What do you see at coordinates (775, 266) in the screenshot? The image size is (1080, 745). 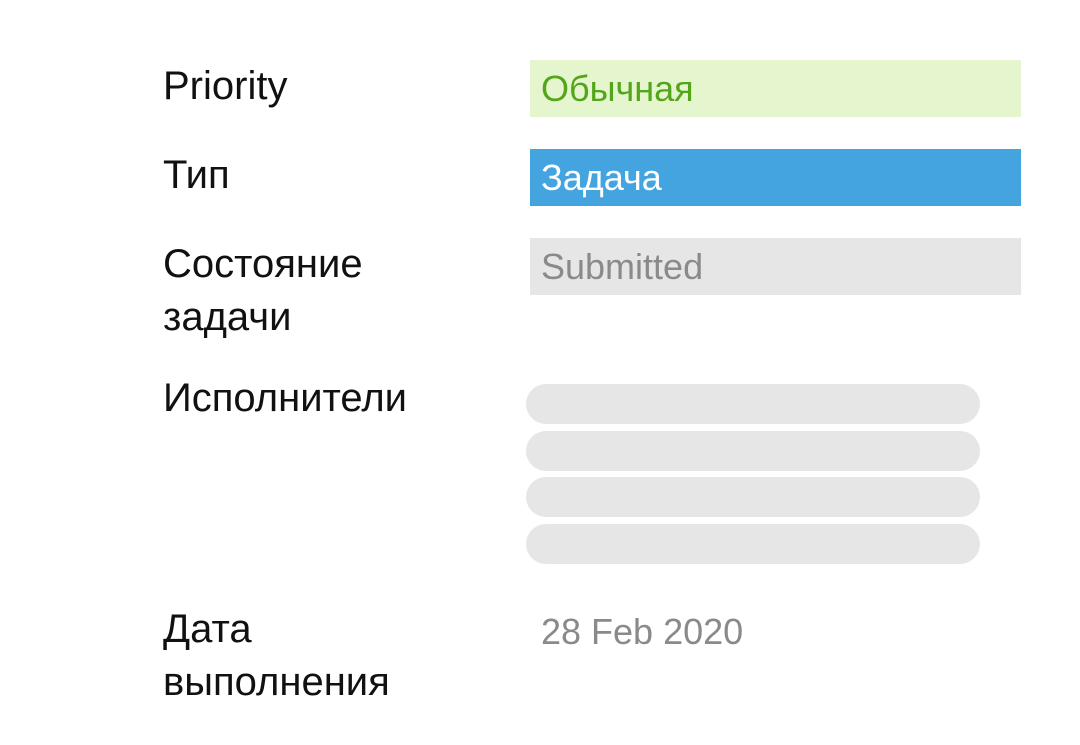 I see `state-field: Submitted` at bounding box center [775, 266].